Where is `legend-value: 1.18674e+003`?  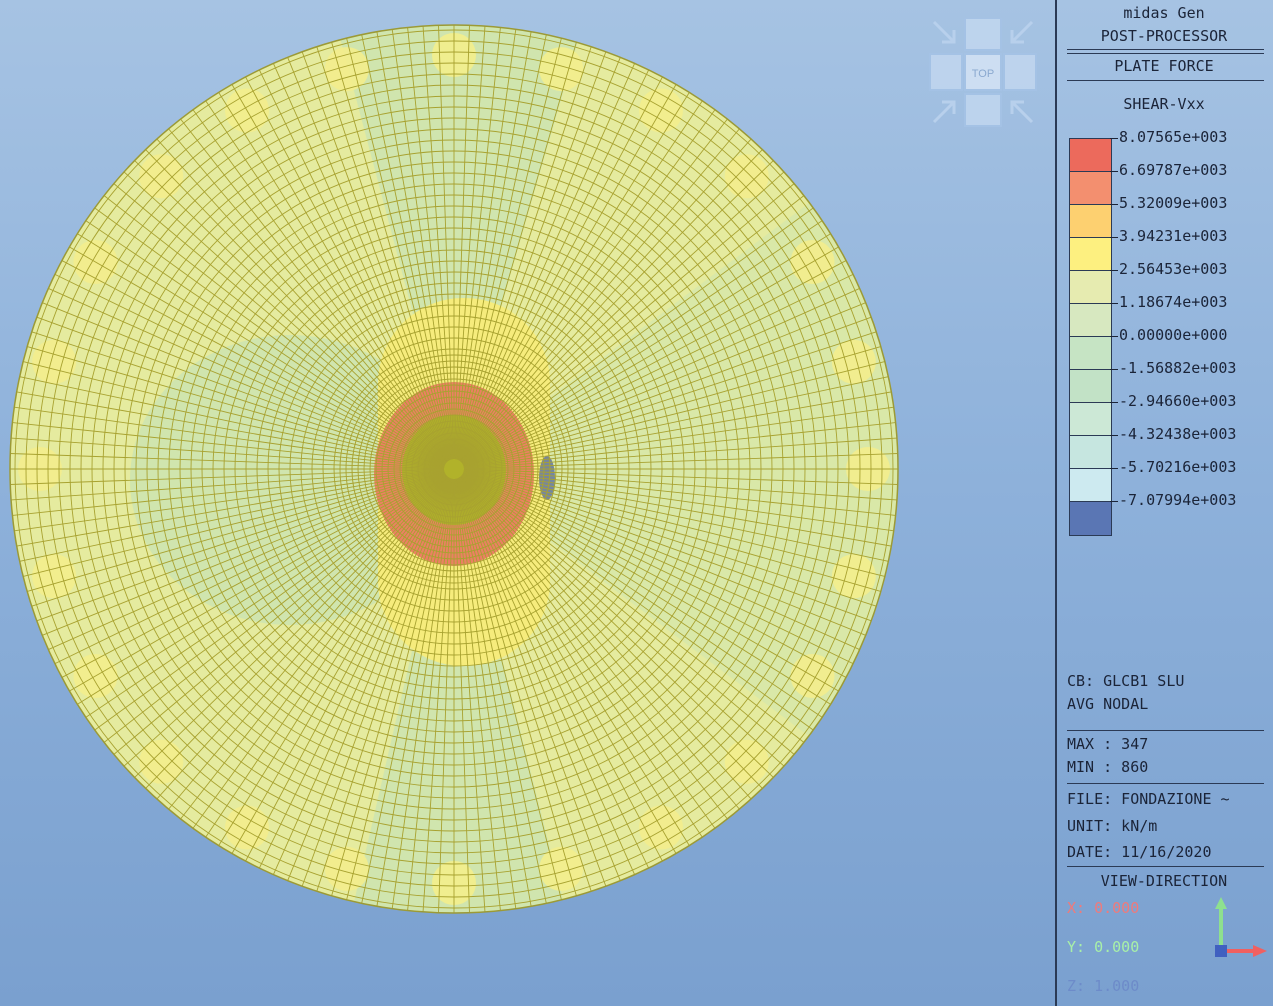 legend-value: 1.18674e+003 is located at coordinates (1173, 302).